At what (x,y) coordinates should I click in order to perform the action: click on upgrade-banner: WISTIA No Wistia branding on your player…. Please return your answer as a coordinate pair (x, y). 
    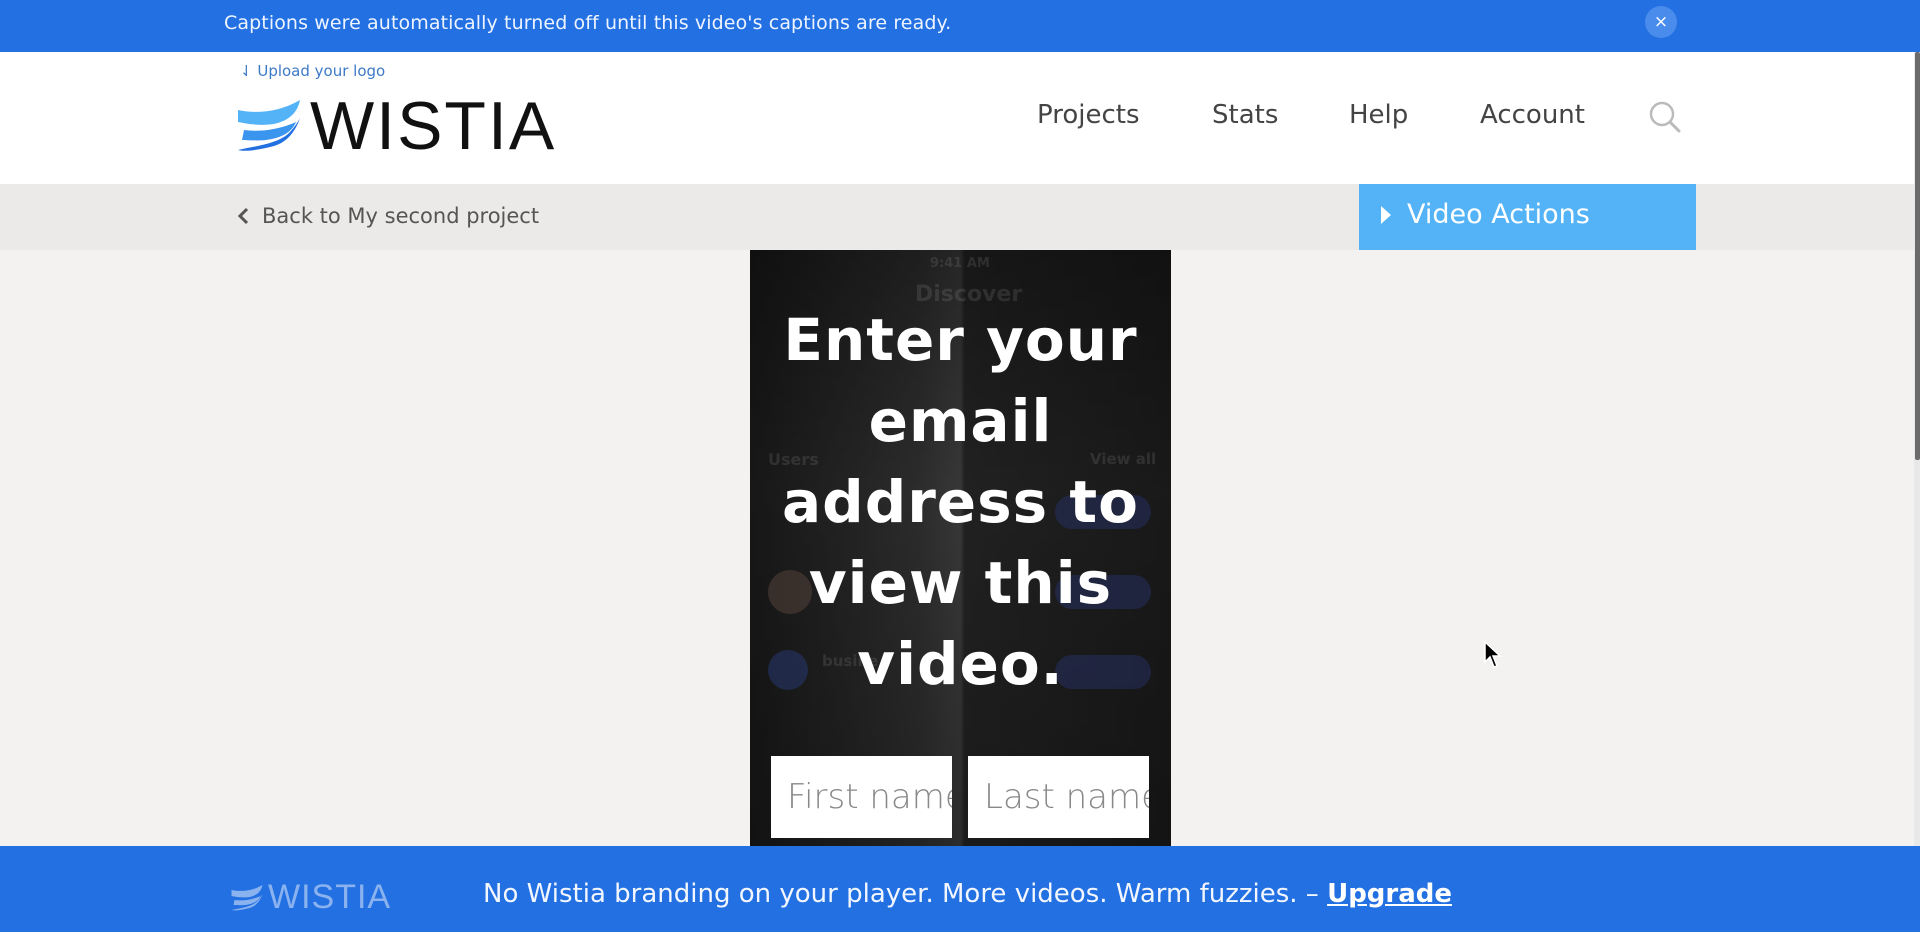
    Looking at the image, I should click on (960, 889).